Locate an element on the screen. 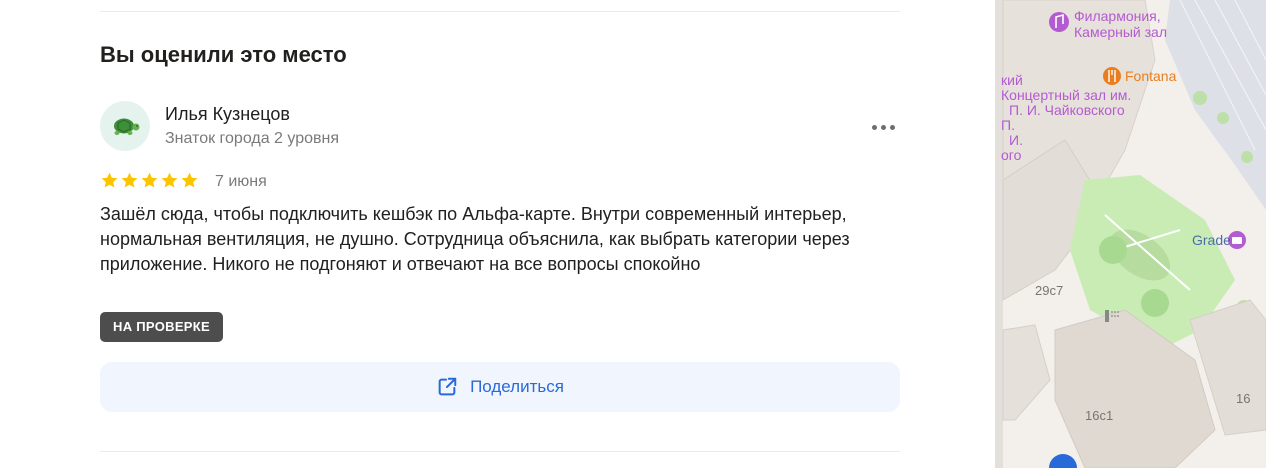 The height and width of the screenshot is (468, 1266). share-button: Поделиться is located at coordinates (500, 387).